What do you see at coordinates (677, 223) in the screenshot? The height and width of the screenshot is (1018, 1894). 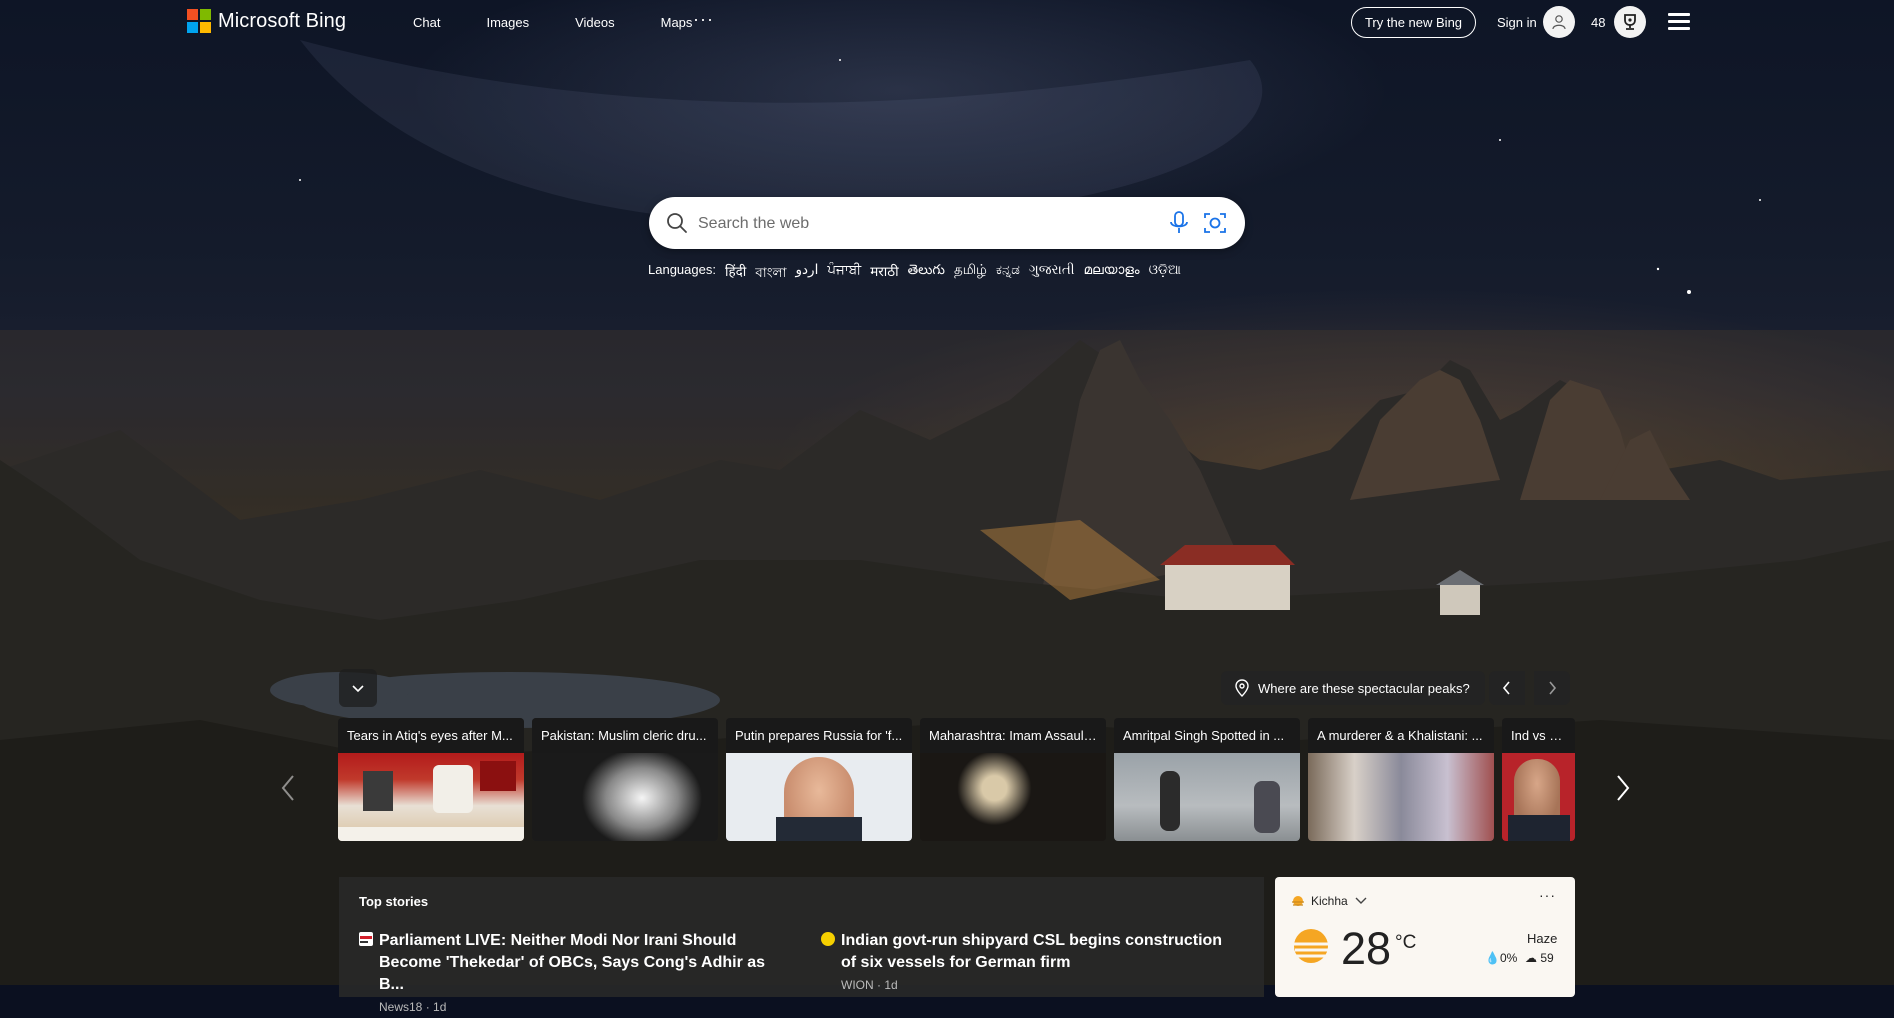 I see `search-icon` at bounding box center [677, 223].